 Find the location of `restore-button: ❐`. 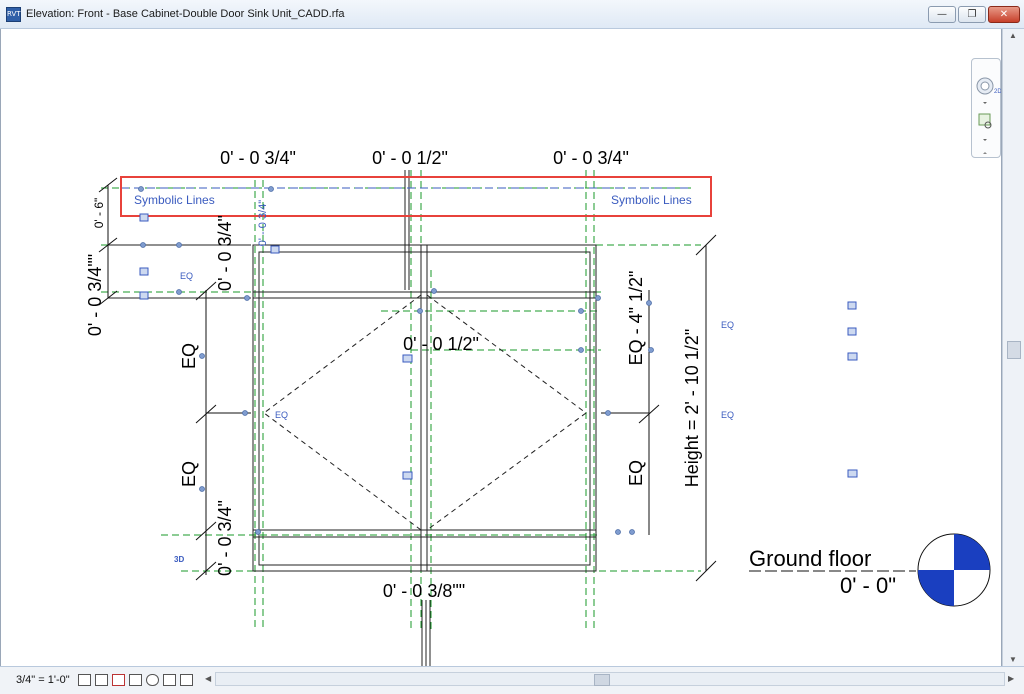

restore-button: ❐ is located at coordinates (972, 14).